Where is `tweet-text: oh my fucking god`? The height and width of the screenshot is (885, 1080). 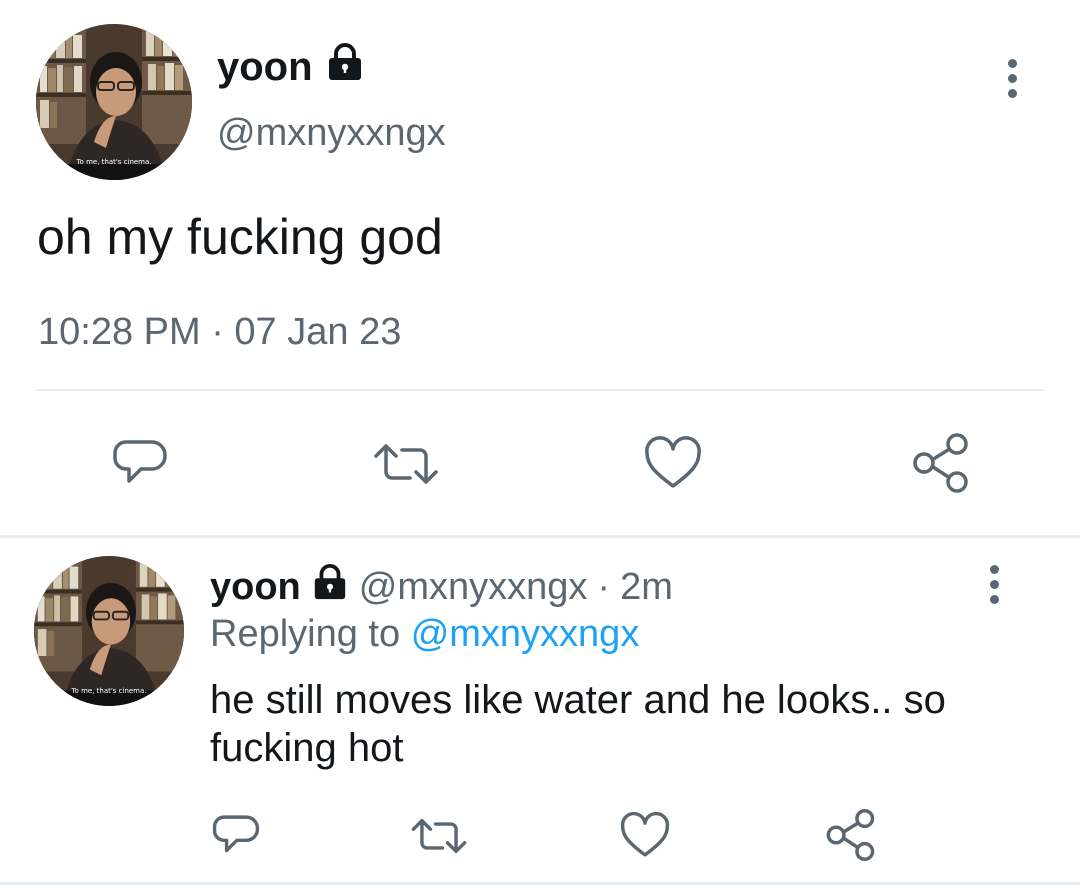 tweet-text: oh my fucking god is located at coordinates (240, 237).